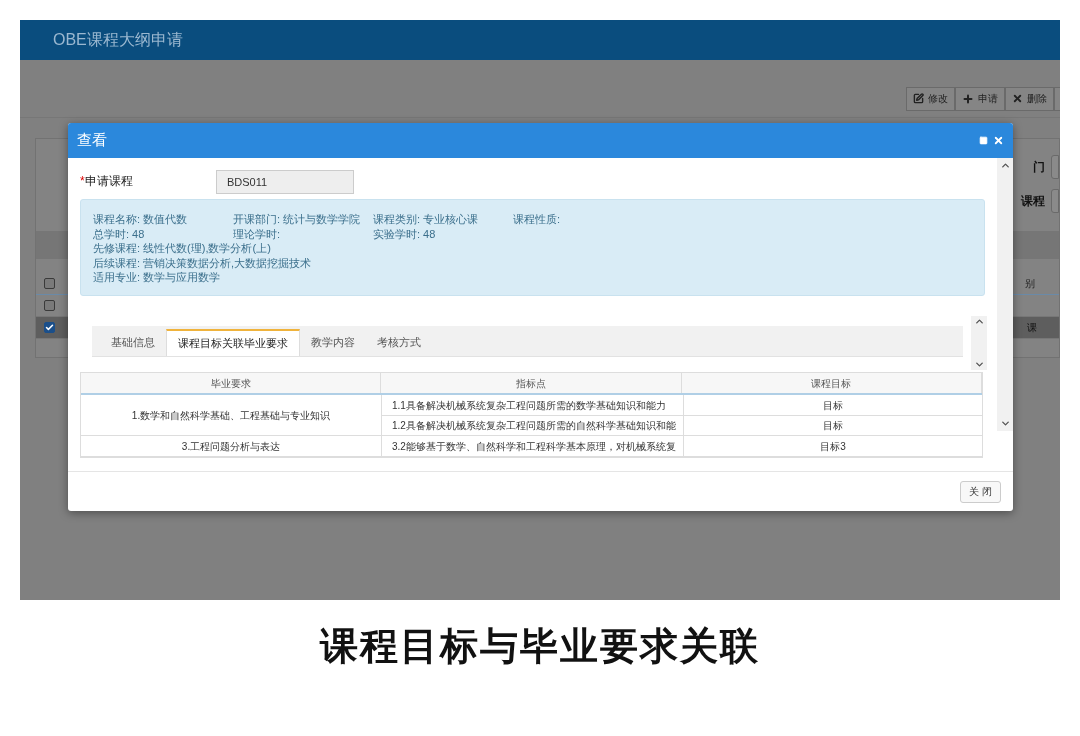  I want to click on toolbar-button: 删除, so click(1029, 98).